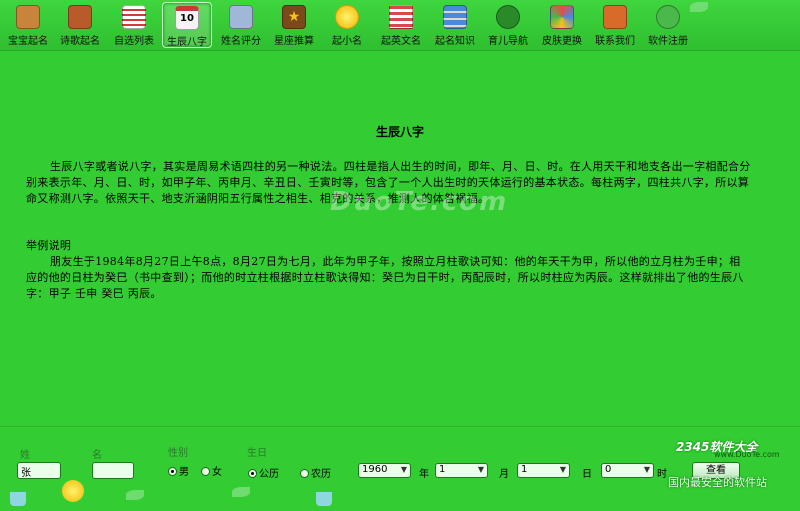 This screenshot has height=511, width=800. What do you see at coordinates (455, 17) in the screenshot?
I see `books-icon` at bounding box center [455, 17].